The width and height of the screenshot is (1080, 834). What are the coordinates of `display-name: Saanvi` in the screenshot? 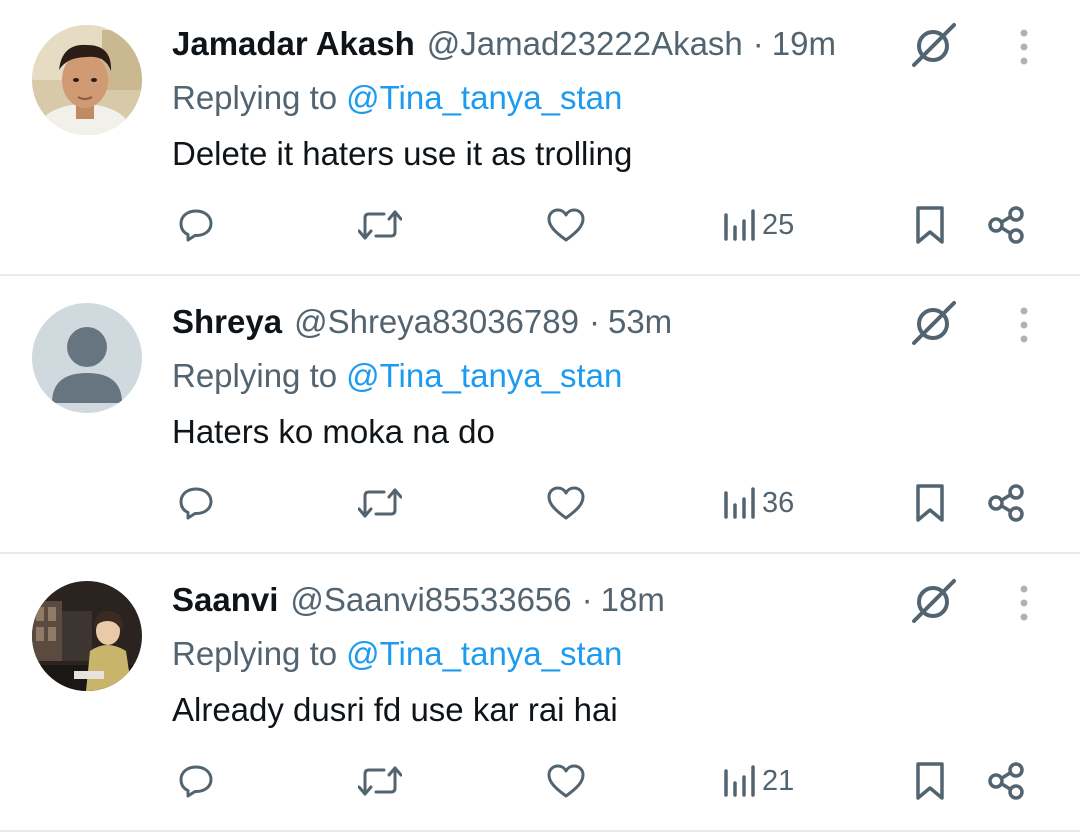 It's located at (225, 600).